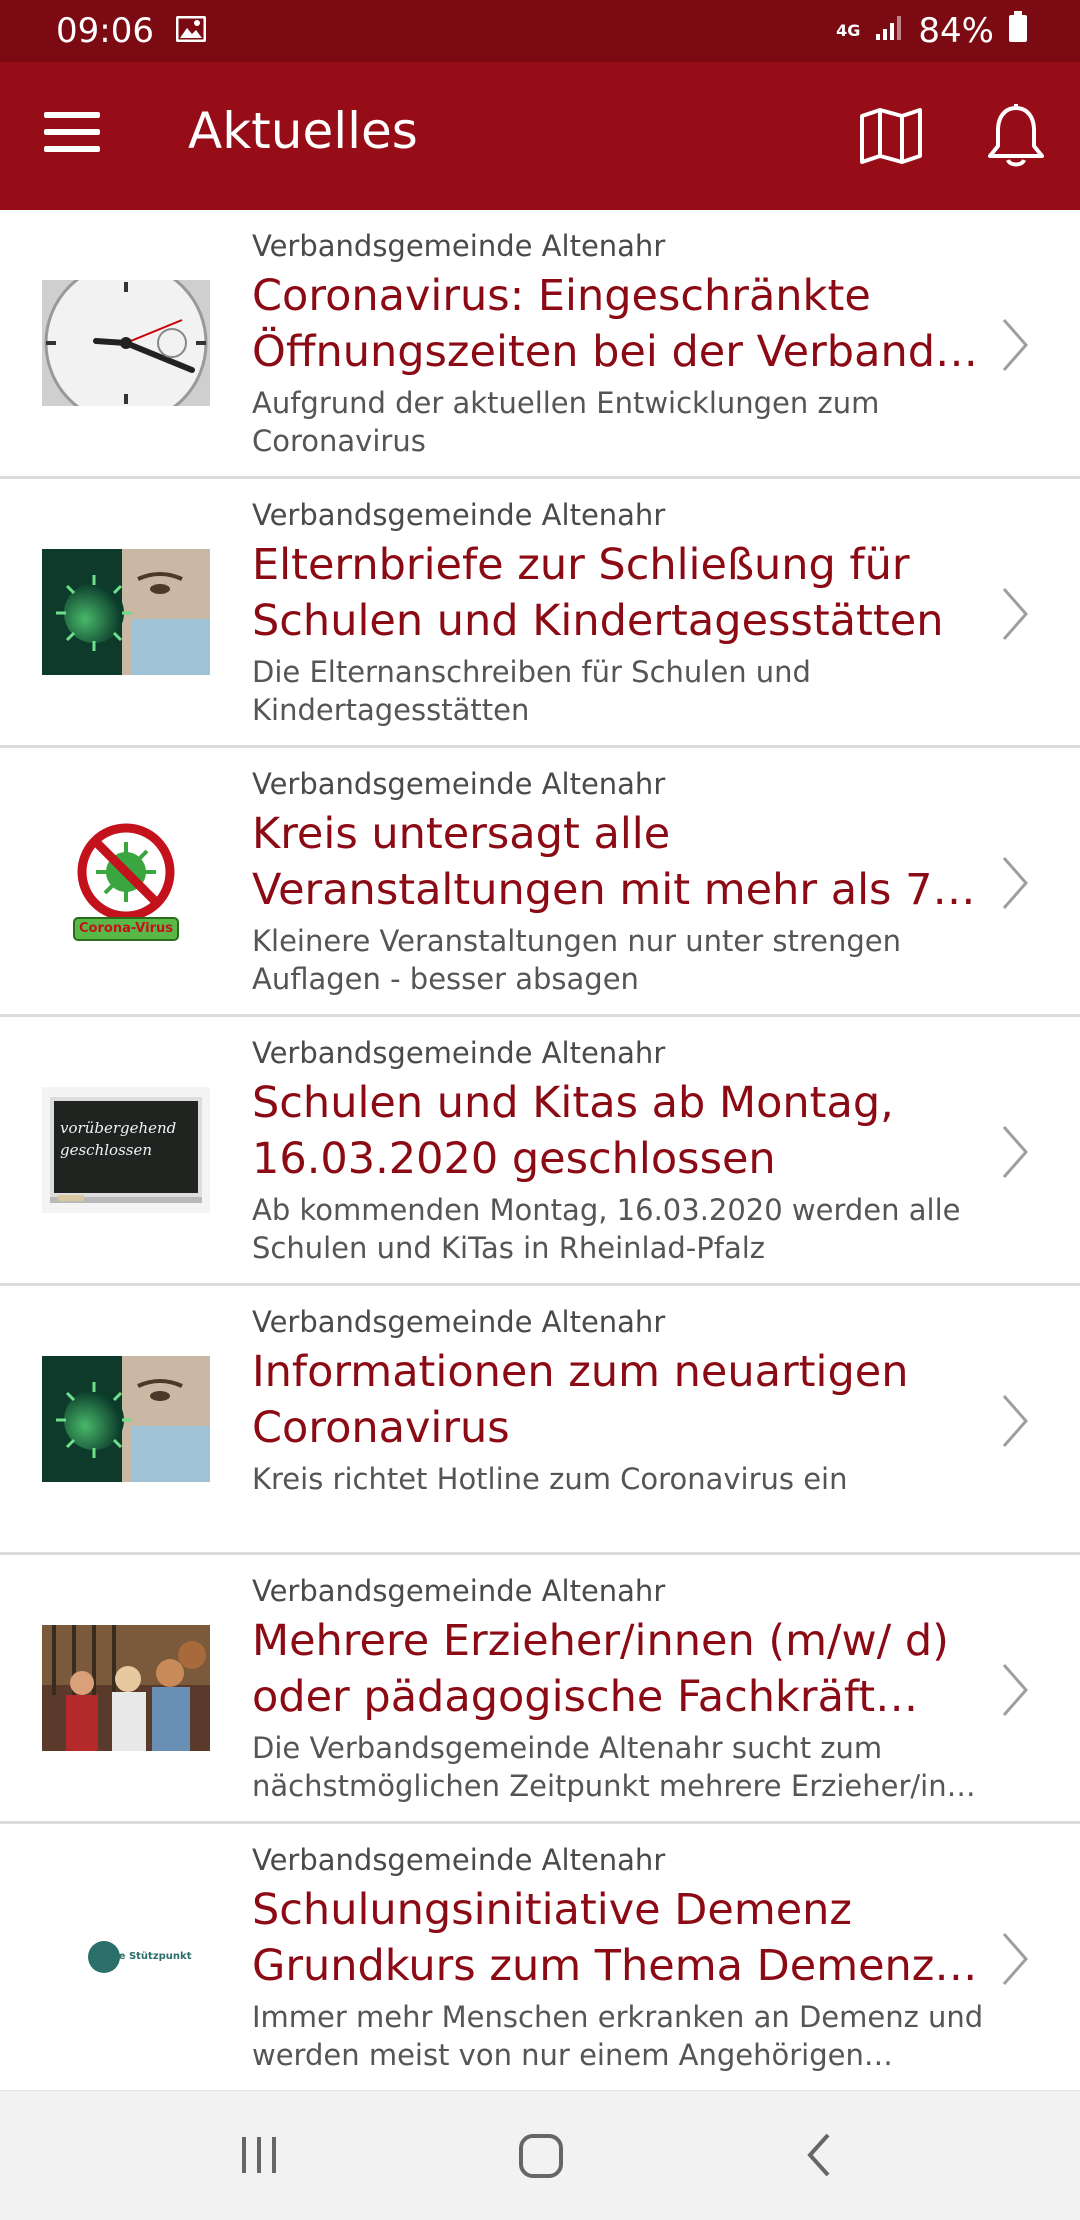 Image resolution: width=1080 pixels, height=2220 pixels. Describe the element at coordinates (956, 31) in the screenshot. I see `battery-percent: 84%` at that location.